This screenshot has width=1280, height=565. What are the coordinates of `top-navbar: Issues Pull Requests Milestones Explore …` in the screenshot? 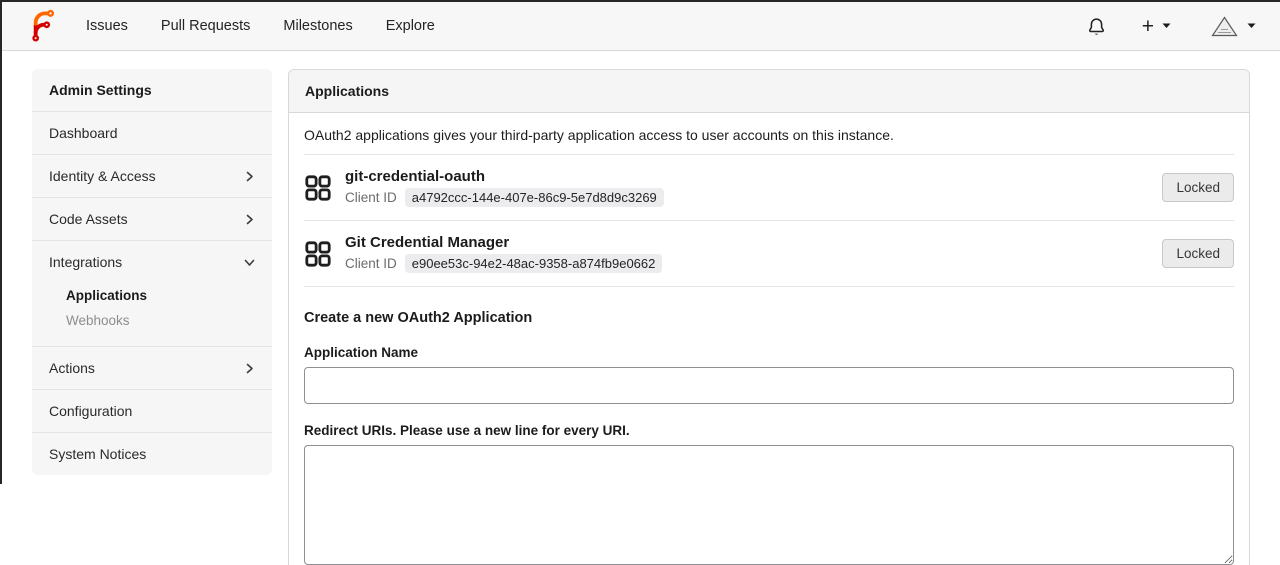 It's located at (641, 26).